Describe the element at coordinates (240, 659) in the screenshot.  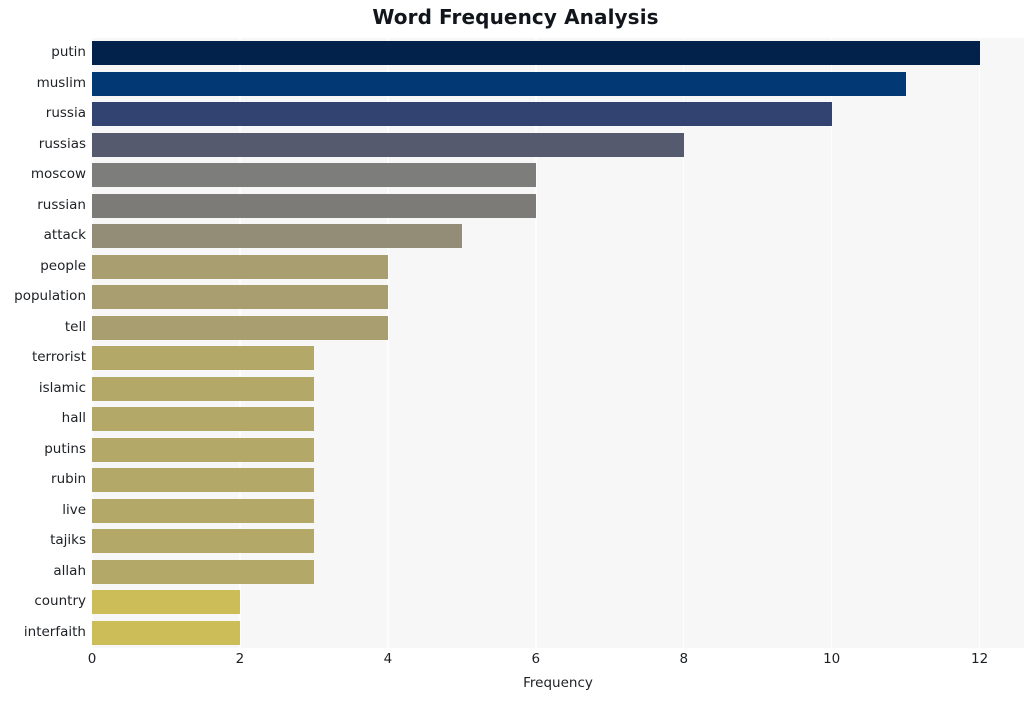
I see `x-tick-label-2: 2` at that location.